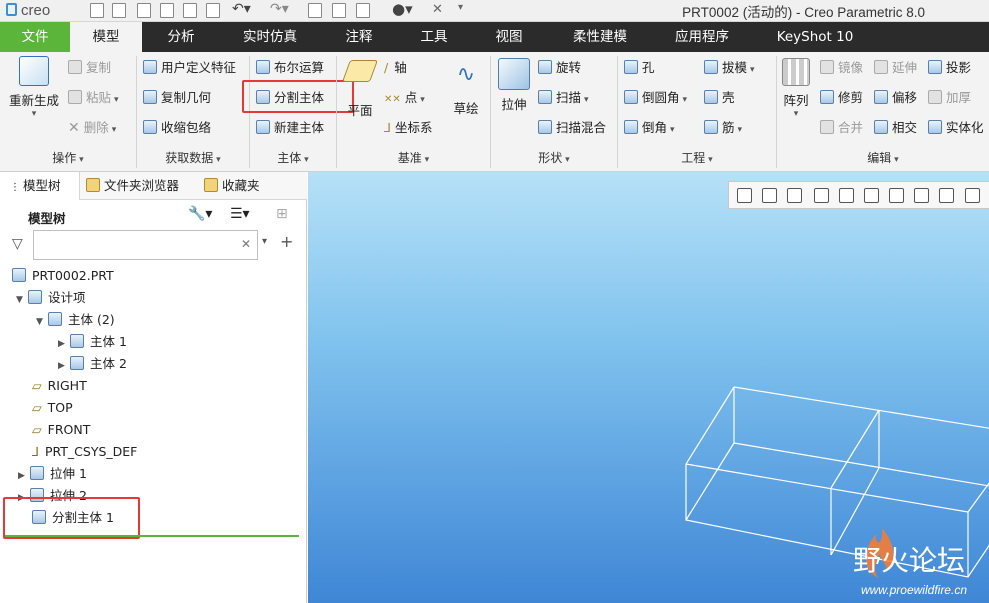  What do you see at coordinates (290, 128) in the screenshot?
I see `new-body-button: 新建主体` at bounding box center [290, 128].